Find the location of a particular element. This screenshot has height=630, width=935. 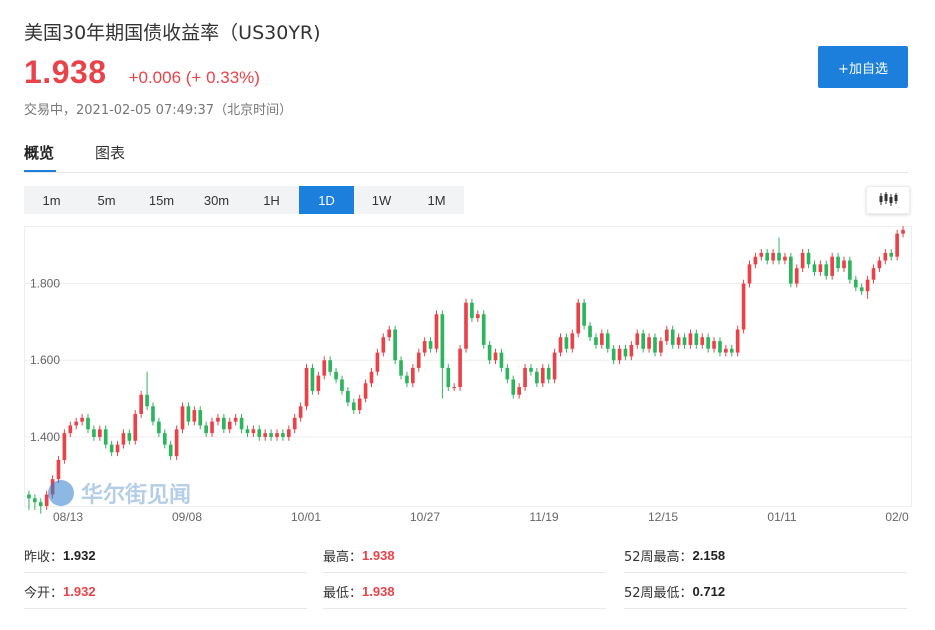

stat-value: 0.712 is located at coordinates (709, 591).